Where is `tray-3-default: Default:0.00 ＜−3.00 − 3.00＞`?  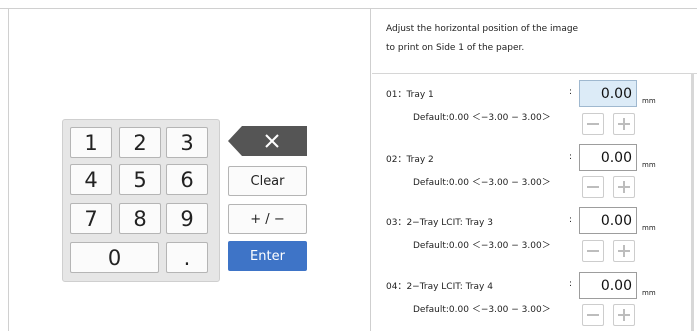
tray-3-default: Default:0.00 ＜−3.00 − 3.00＞ is located at coordinates (482, 246).